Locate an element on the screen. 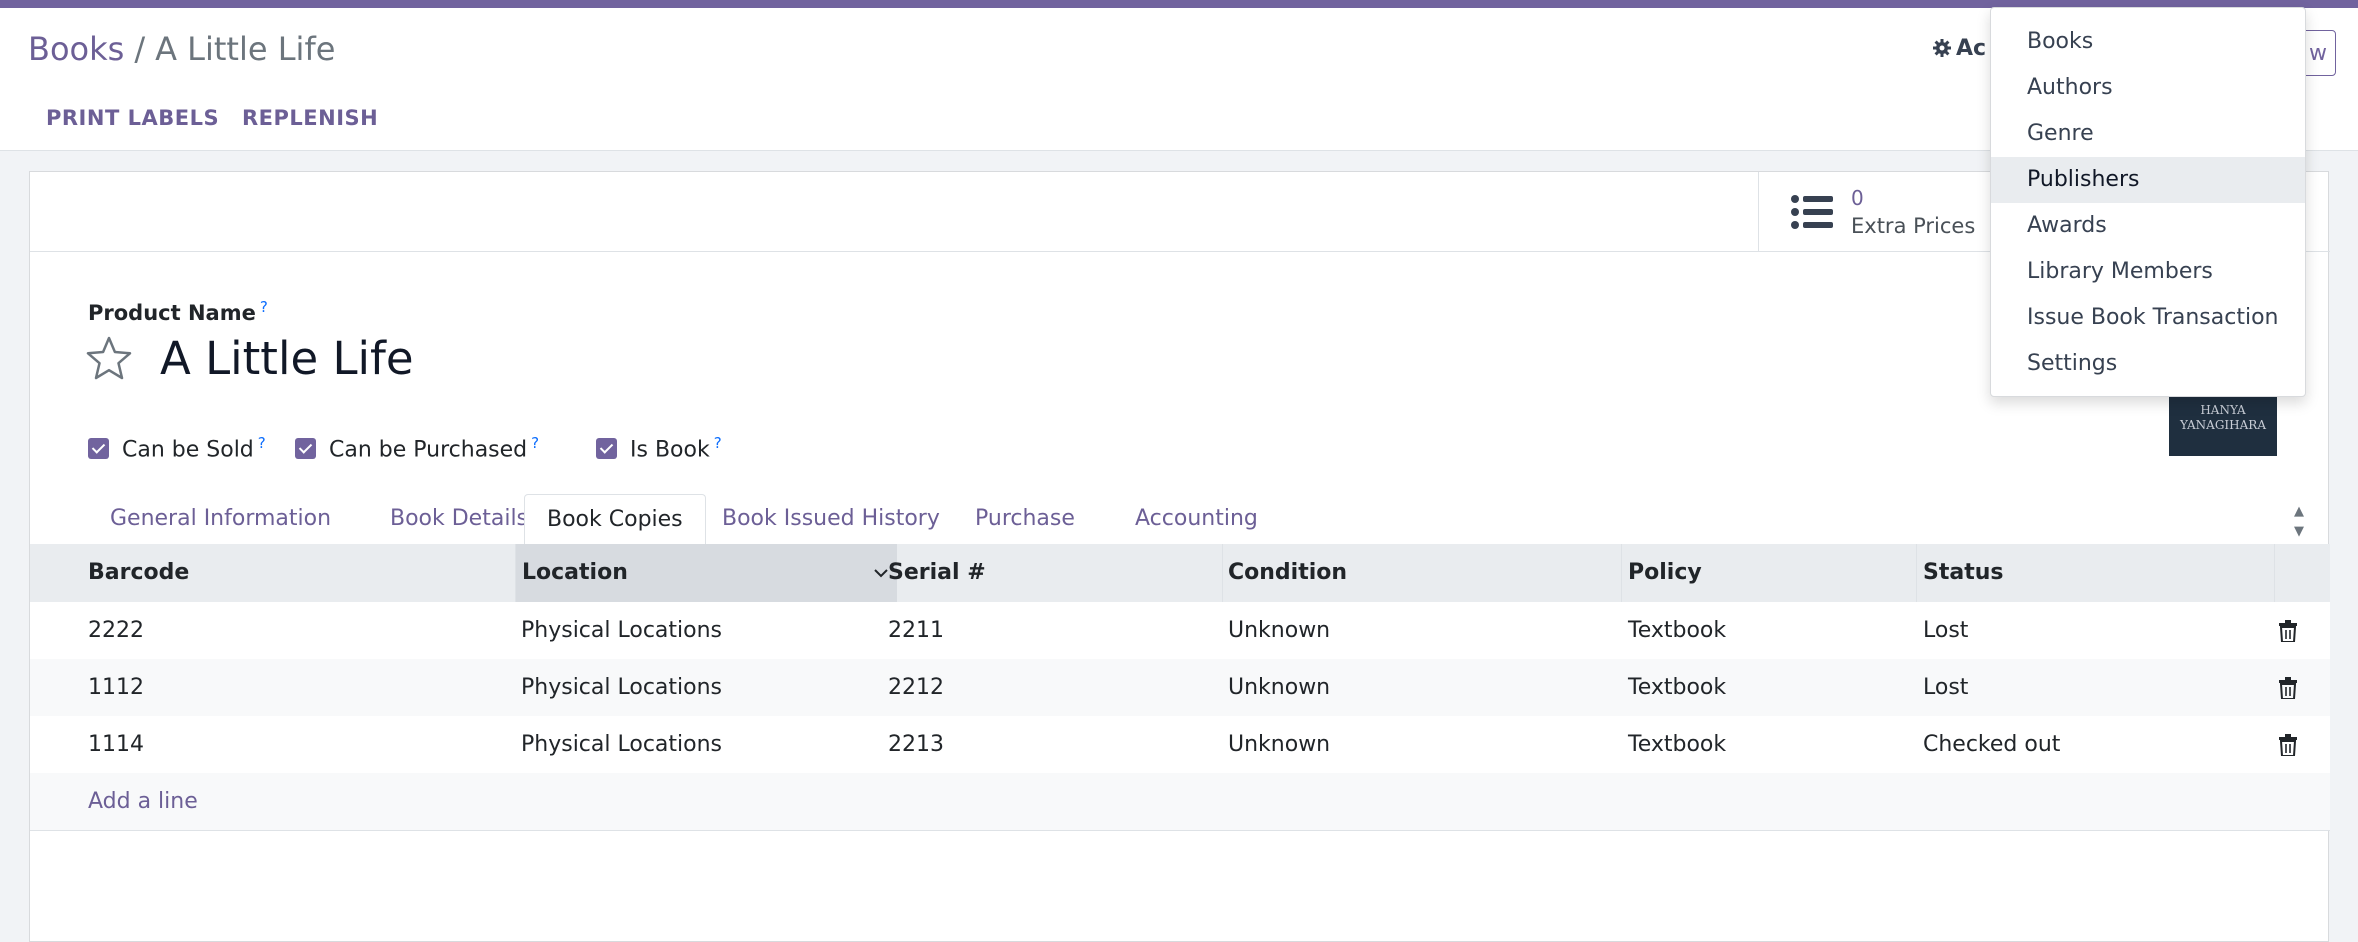 This screenshot has height=942, width=2358. status-cell: Checked out is located at coordinates (1992, 744).